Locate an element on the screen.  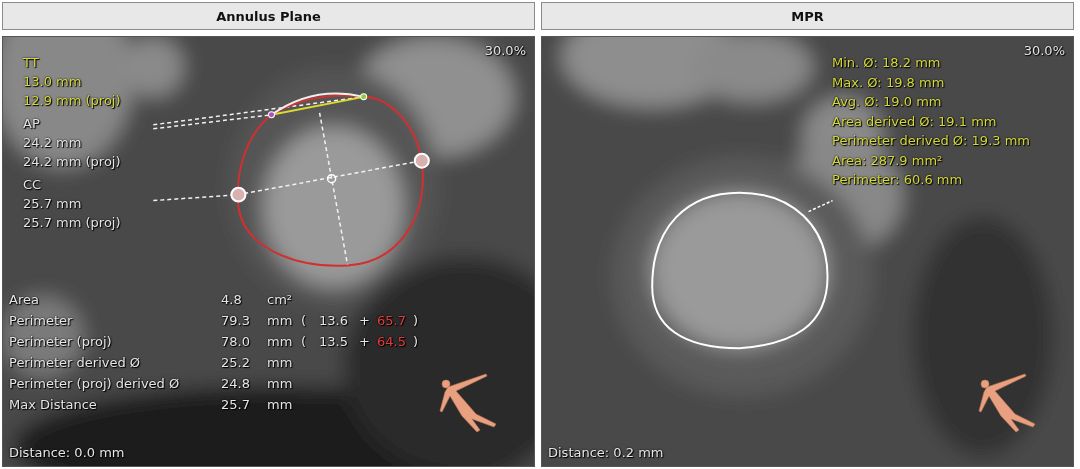
row-value: 25.2 is located at coordinates (236, 363).